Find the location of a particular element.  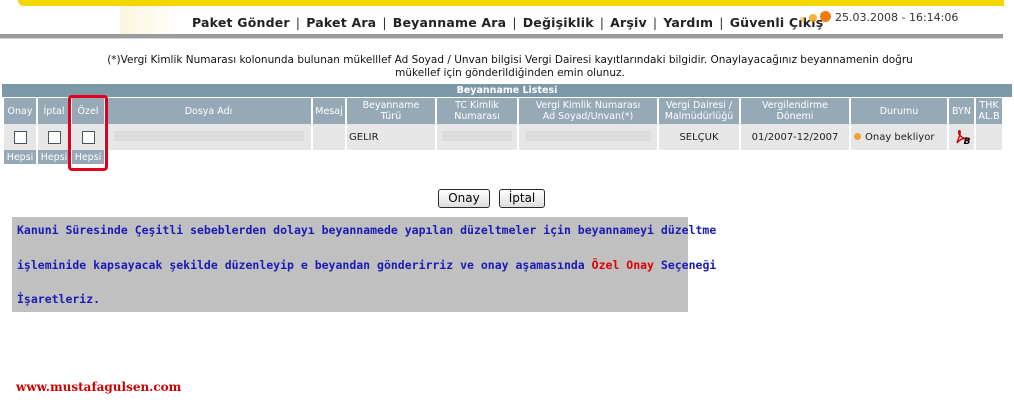

iptal-button: İptal is located at coordinates (522, 198).